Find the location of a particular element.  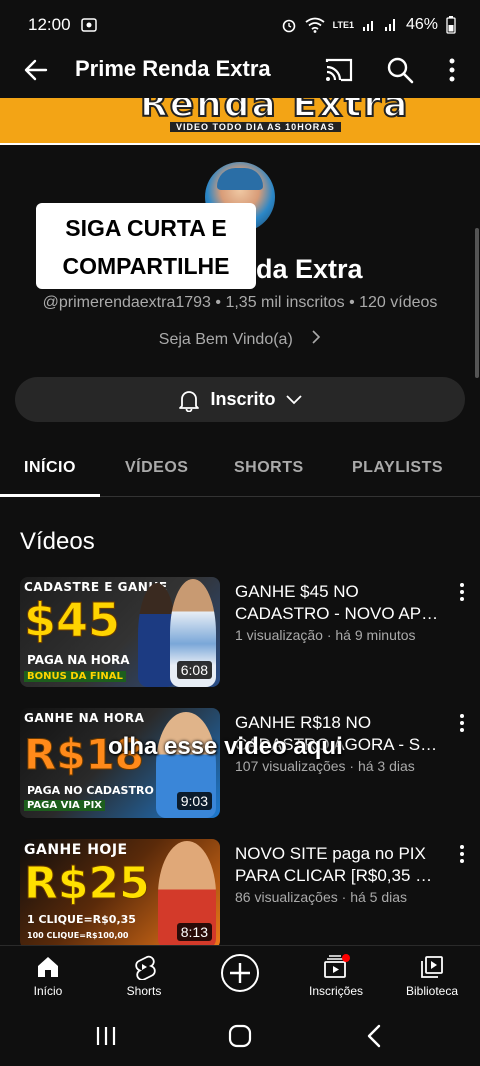

nav-library-label: Biblioteca is located at coordinates (432, 991).